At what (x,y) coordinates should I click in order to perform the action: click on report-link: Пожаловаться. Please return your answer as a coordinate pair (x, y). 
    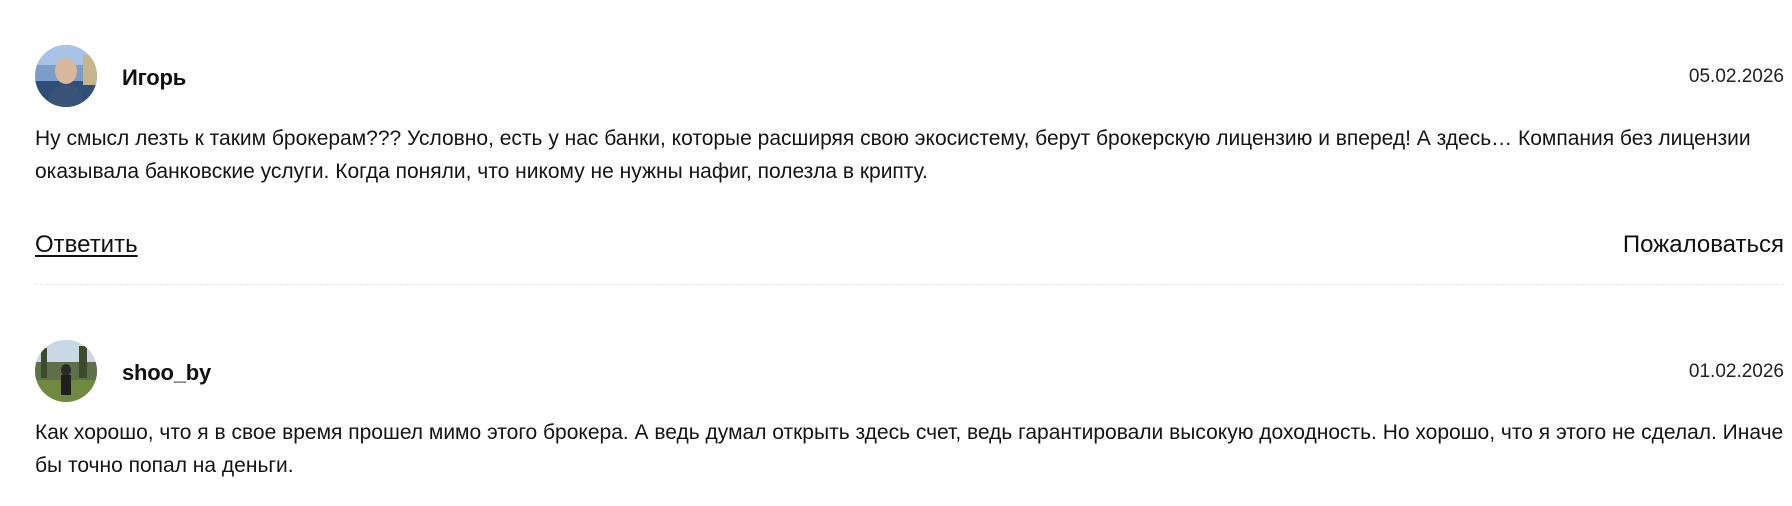
    Looking at the image, I should click on (1703, 245).